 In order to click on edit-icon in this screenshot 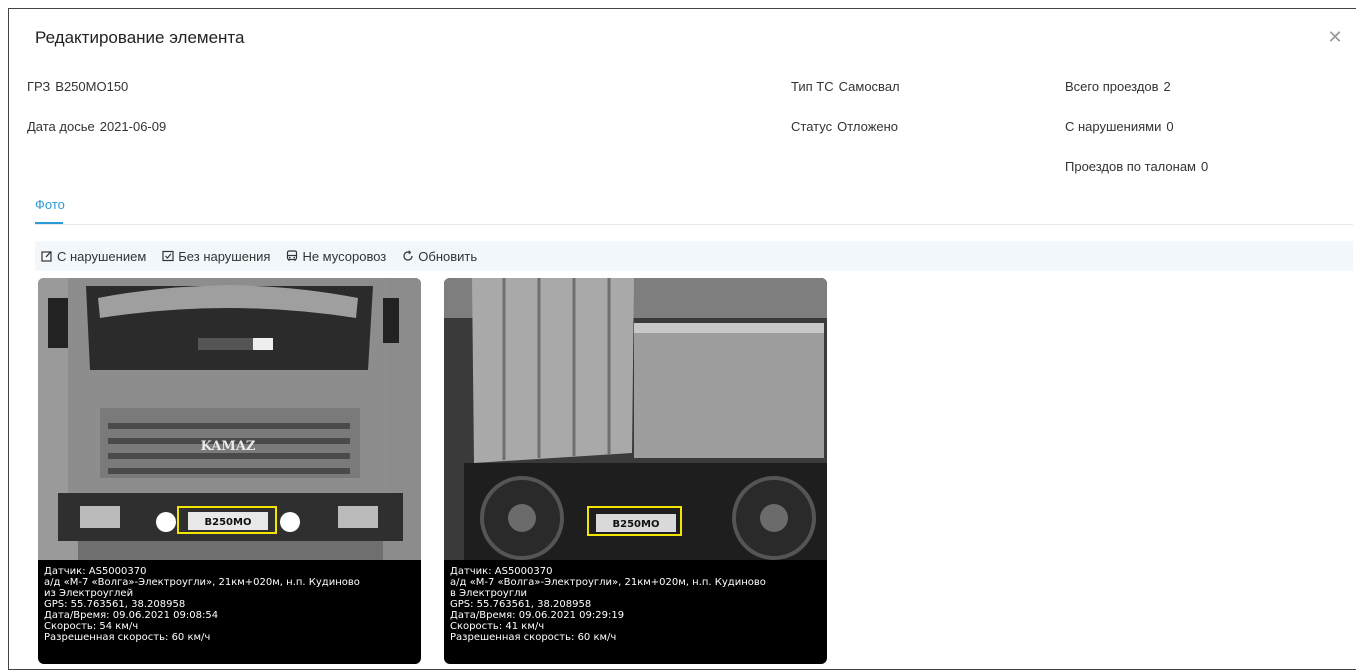, I will do `click(46, 256)`.